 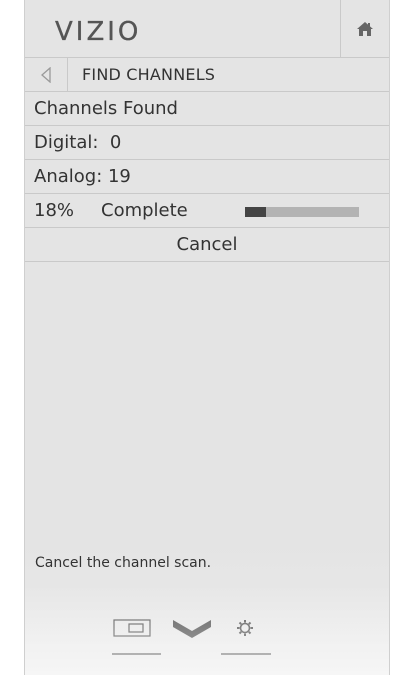 What do you see at coordinates (136, 637) in the screenshot?
I see `input-source-icon` at bounding box center [136, 637].